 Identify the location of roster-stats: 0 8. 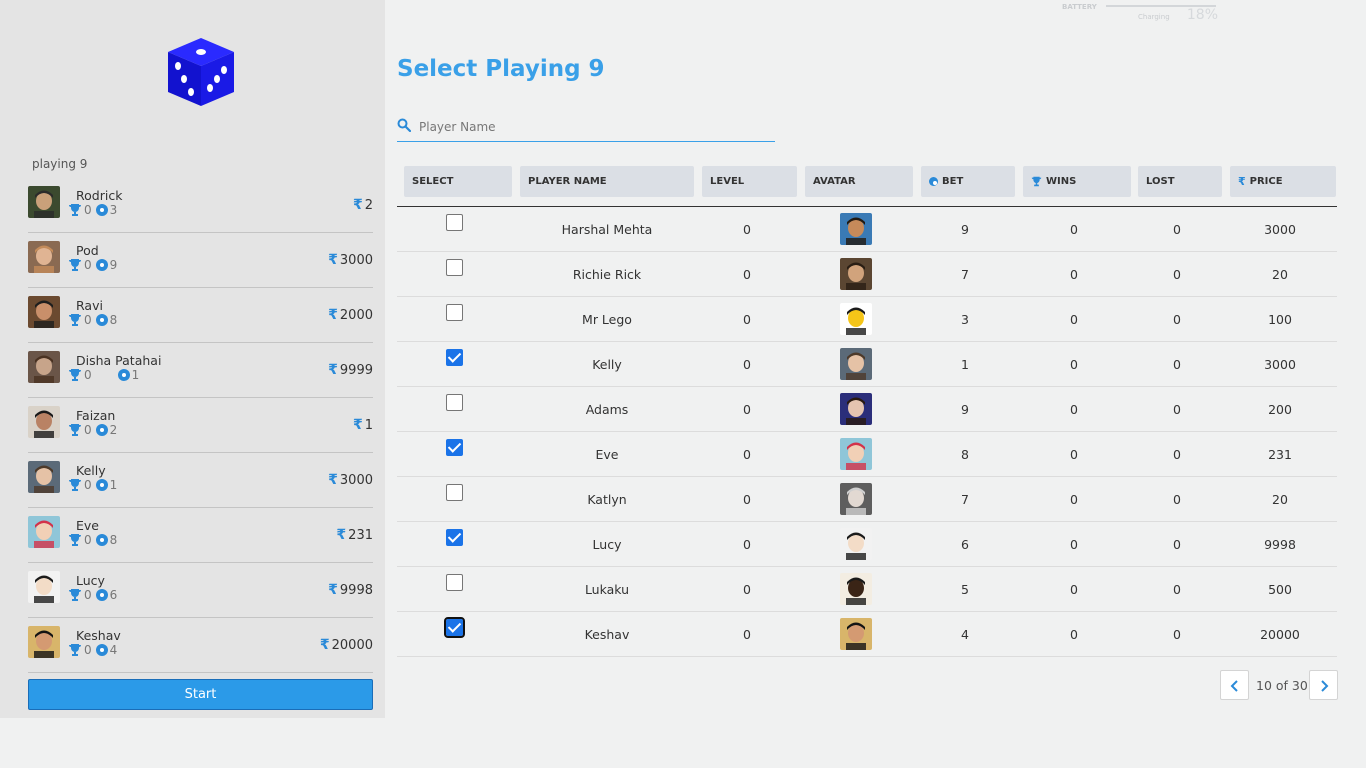
(94, 320).